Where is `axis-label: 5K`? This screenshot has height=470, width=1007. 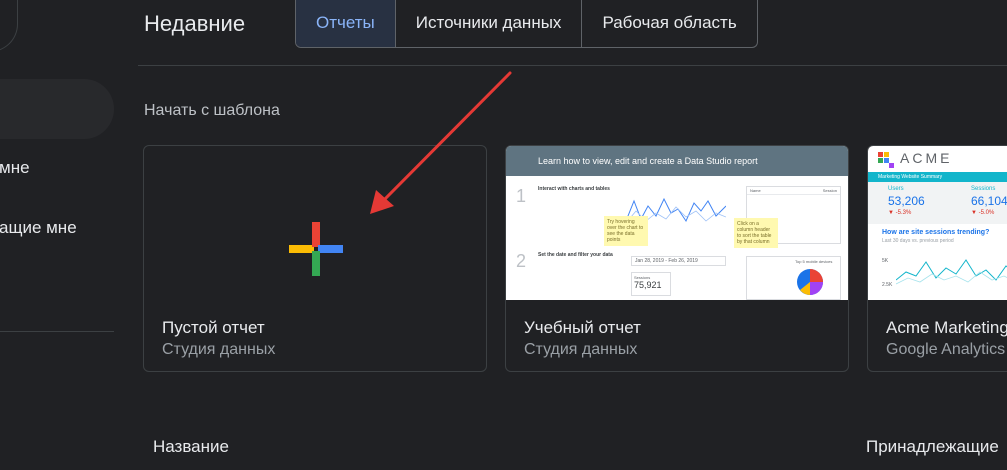 axis-label: 5K is located at coordinates (885, 261).